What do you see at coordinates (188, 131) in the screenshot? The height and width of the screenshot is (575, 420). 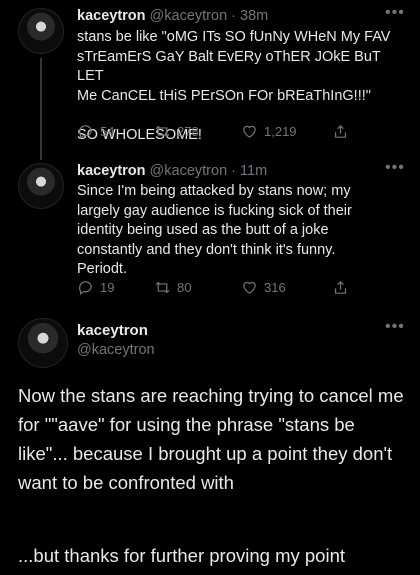 I see `retweet-count: 278` at bounding box center [188, 131].